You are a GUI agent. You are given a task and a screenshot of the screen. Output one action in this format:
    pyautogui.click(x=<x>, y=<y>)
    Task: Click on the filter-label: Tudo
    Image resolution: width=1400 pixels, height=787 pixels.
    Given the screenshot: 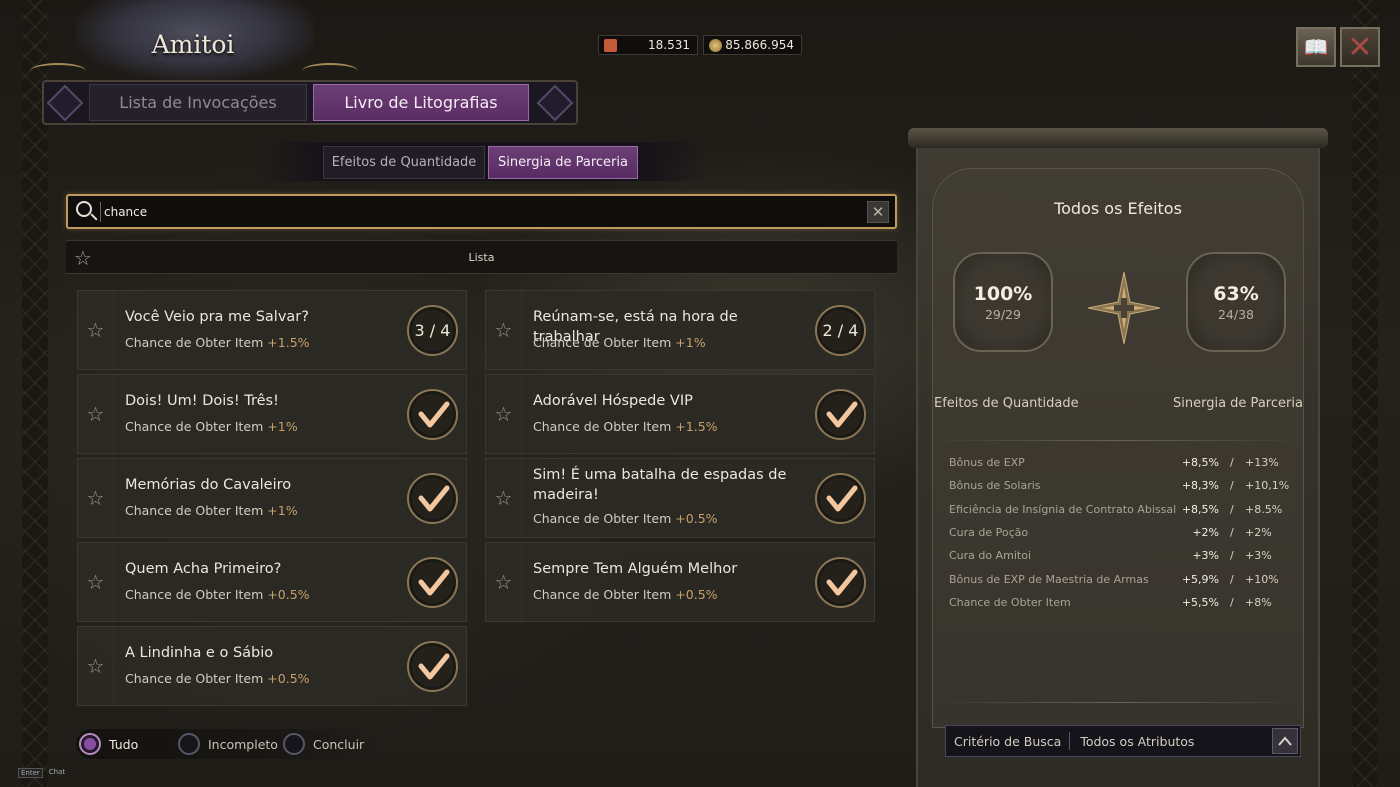 What is the action you would take?
    pyautogui.click(x=124, y=744)
    